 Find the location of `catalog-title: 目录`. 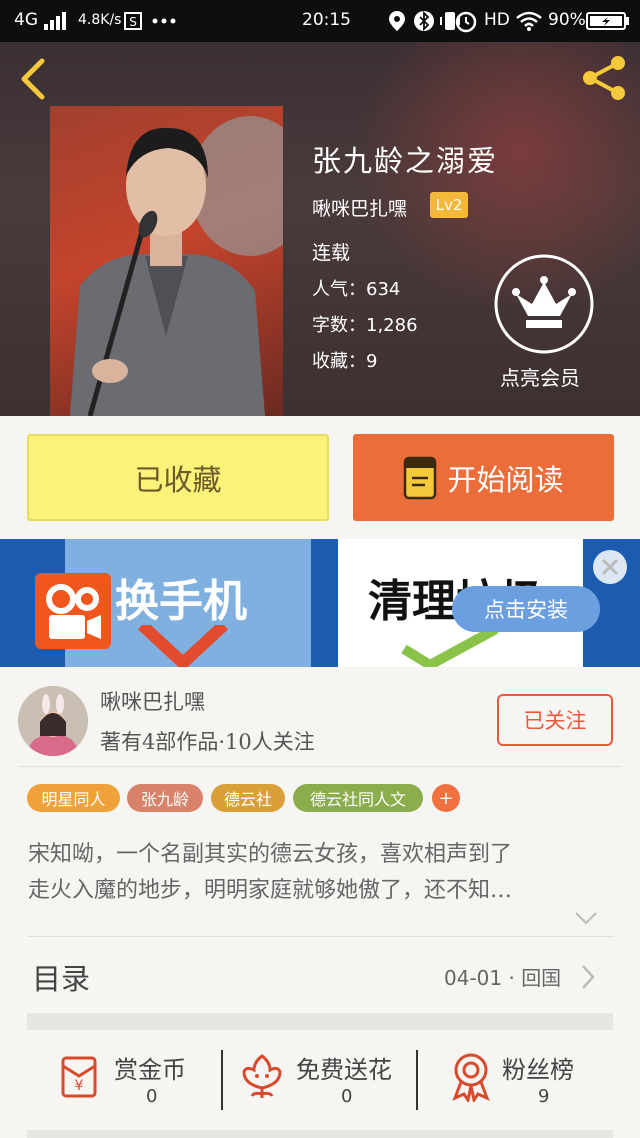

catalog-title: 目录 is located at coordinates (61, 979).